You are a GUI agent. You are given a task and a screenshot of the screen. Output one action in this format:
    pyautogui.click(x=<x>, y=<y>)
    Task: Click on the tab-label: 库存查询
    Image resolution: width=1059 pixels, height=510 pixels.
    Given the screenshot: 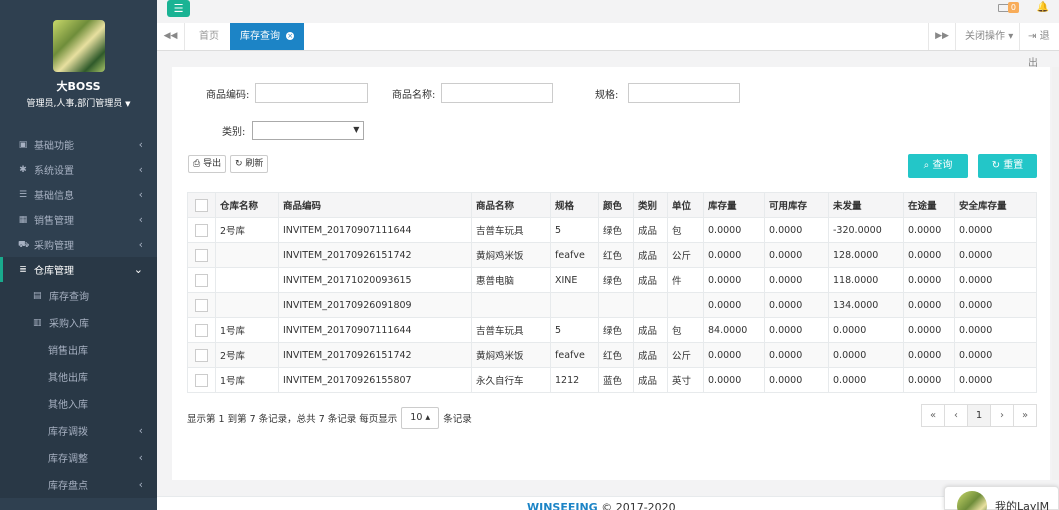 What is the action you would take?
    pyautogui.click(x=260, y=36)
    